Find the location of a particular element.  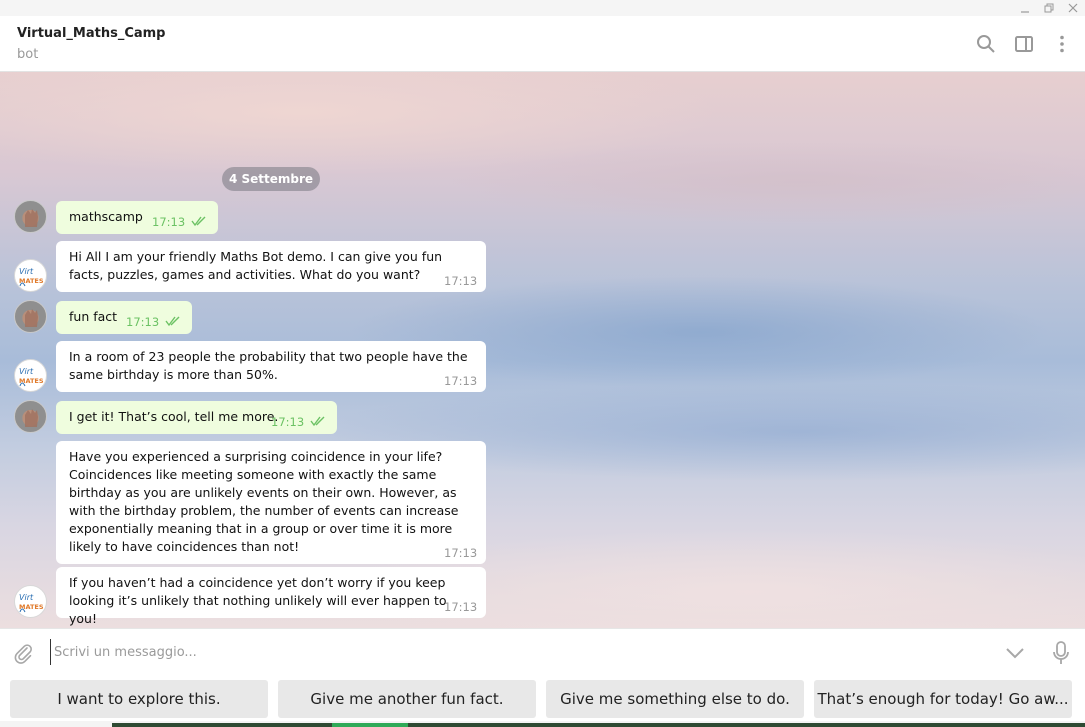

chat-subtitle: bot is located at coordinates (28, 54).